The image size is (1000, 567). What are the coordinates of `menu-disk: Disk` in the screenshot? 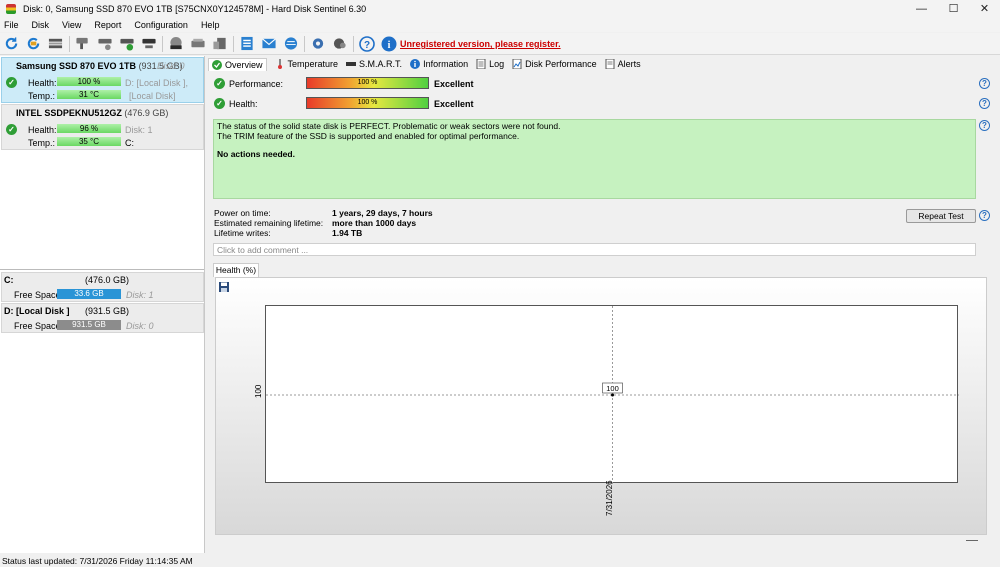 It's located at (41, 25).